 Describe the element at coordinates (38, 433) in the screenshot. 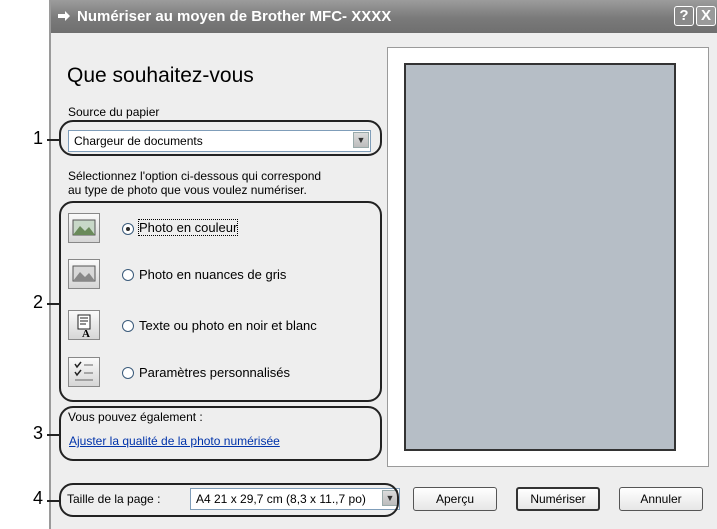

I see `callout-number-3: 3` at that location.